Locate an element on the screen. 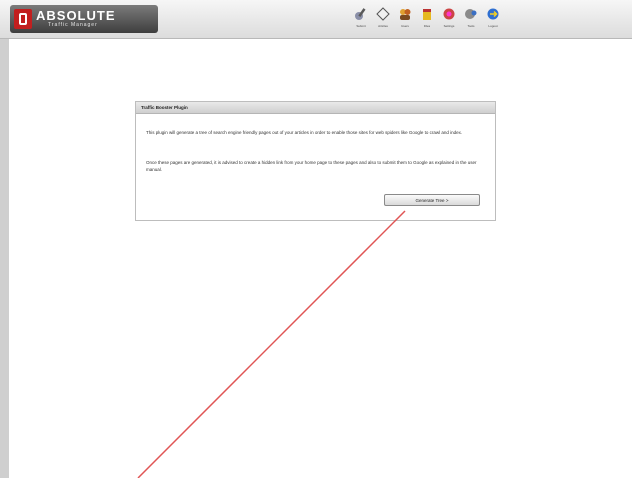 This screenshot has width=632, height=478. logo-title: ABSOLUTE is located at coordinates (76, 15).